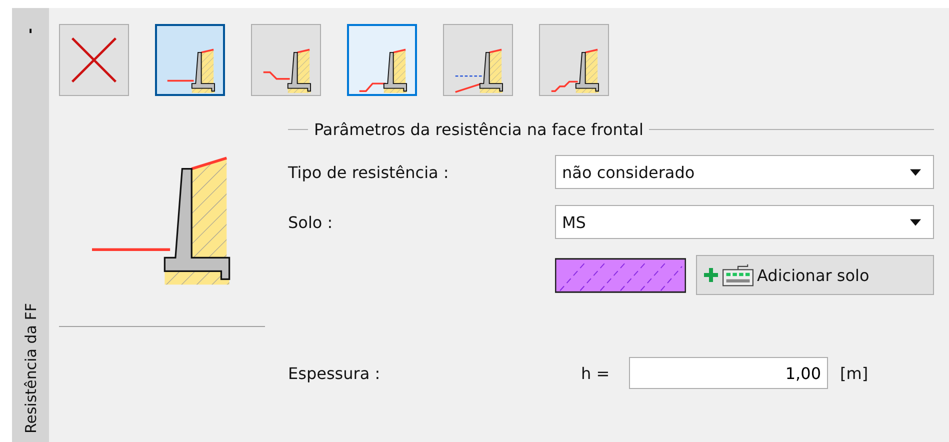 This screenshot has width=949, height=442. What do you see at coordinates (31, 368) in the screenshot?
I see `tab-title: Resistência da FF` at bounding box center [31, 368].